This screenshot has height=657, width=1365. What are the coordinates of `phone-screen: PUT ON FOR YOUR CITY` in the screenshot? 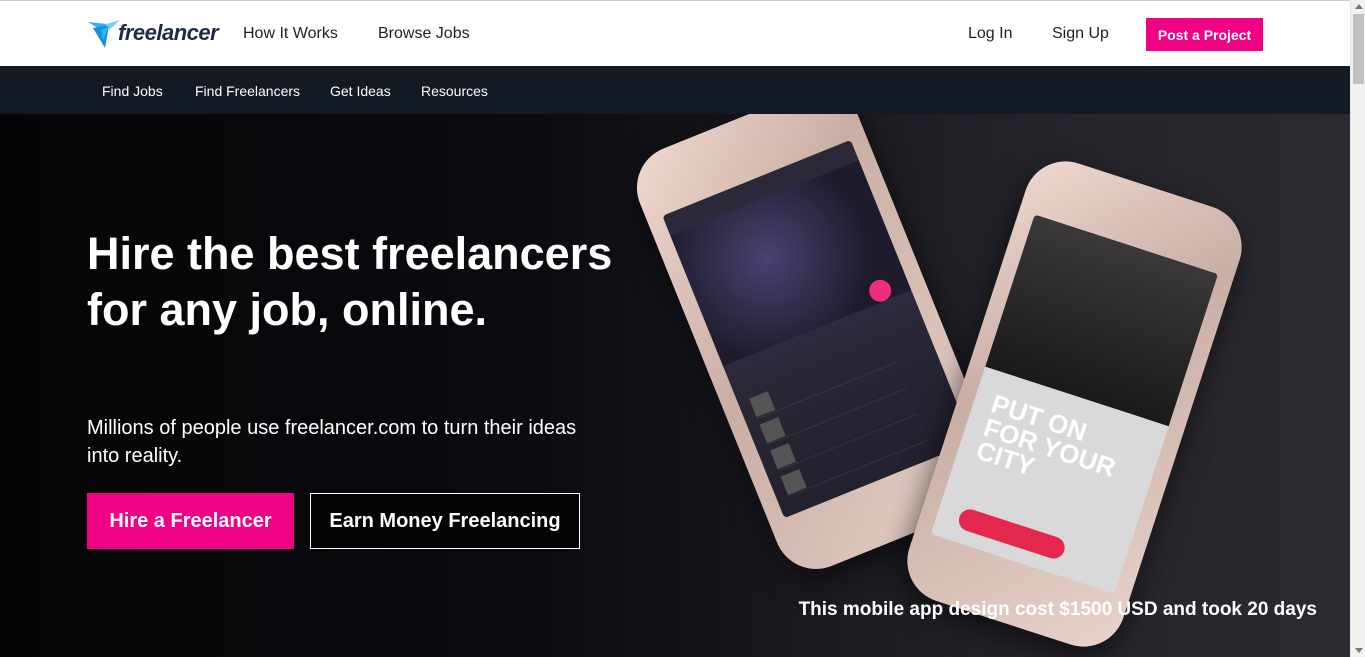 It's located at (1074, 404).